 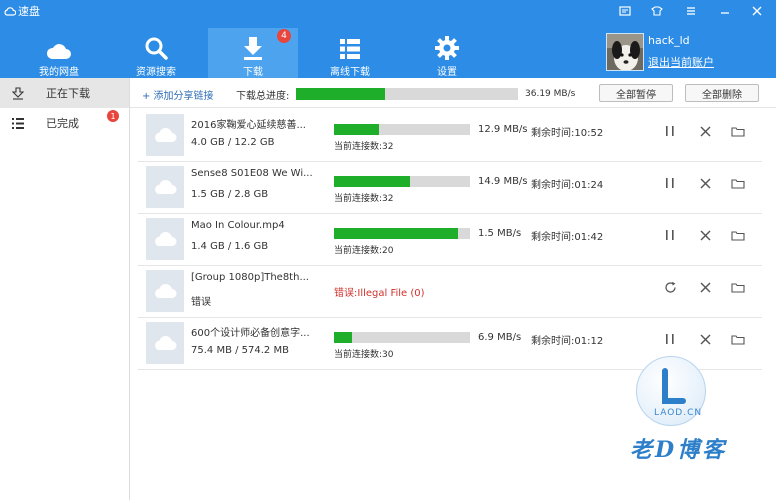 What do you see at coordinates (178, 94) in the screenshot?
I see `add-share-link: + 添加分享链接` at bounding box center [178, 94].